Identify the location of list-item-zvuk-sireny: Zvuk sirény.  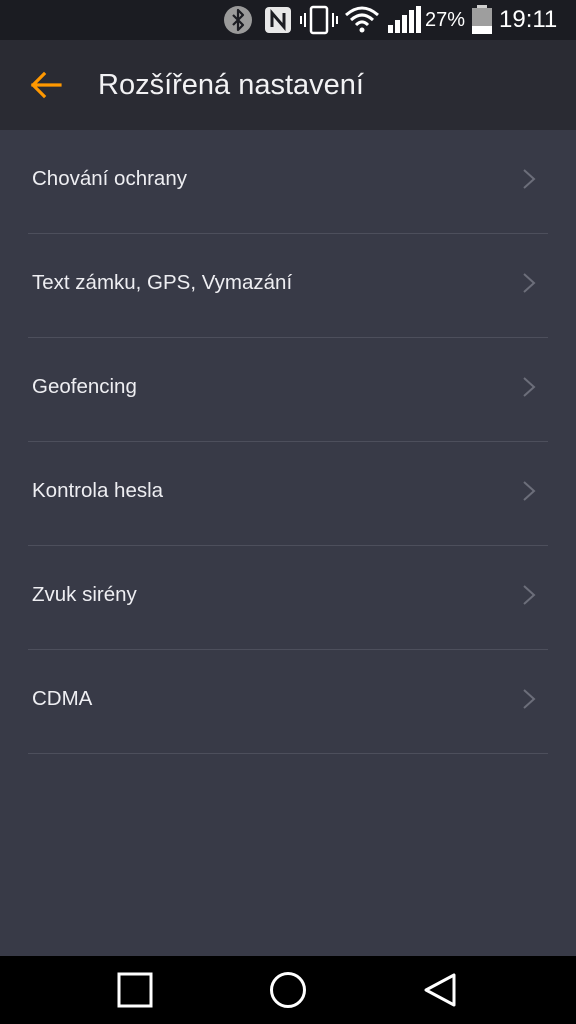
(288, 598).